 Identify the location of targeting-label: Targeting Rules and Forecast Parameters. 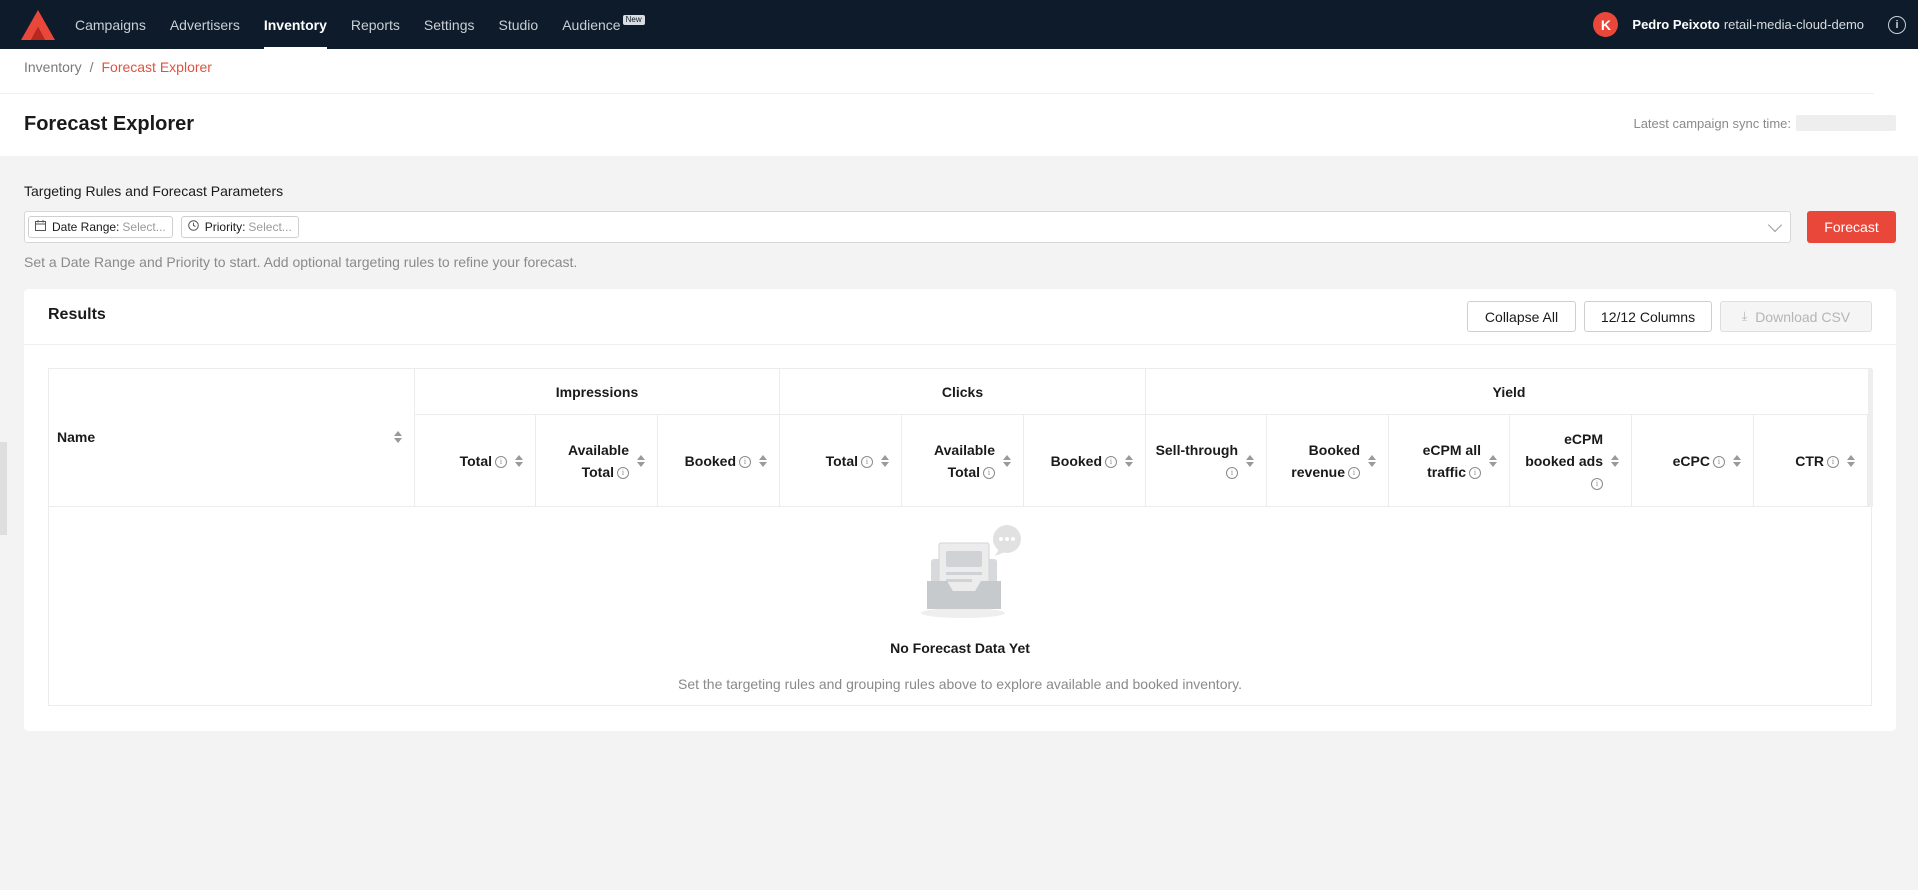
(154, 191).